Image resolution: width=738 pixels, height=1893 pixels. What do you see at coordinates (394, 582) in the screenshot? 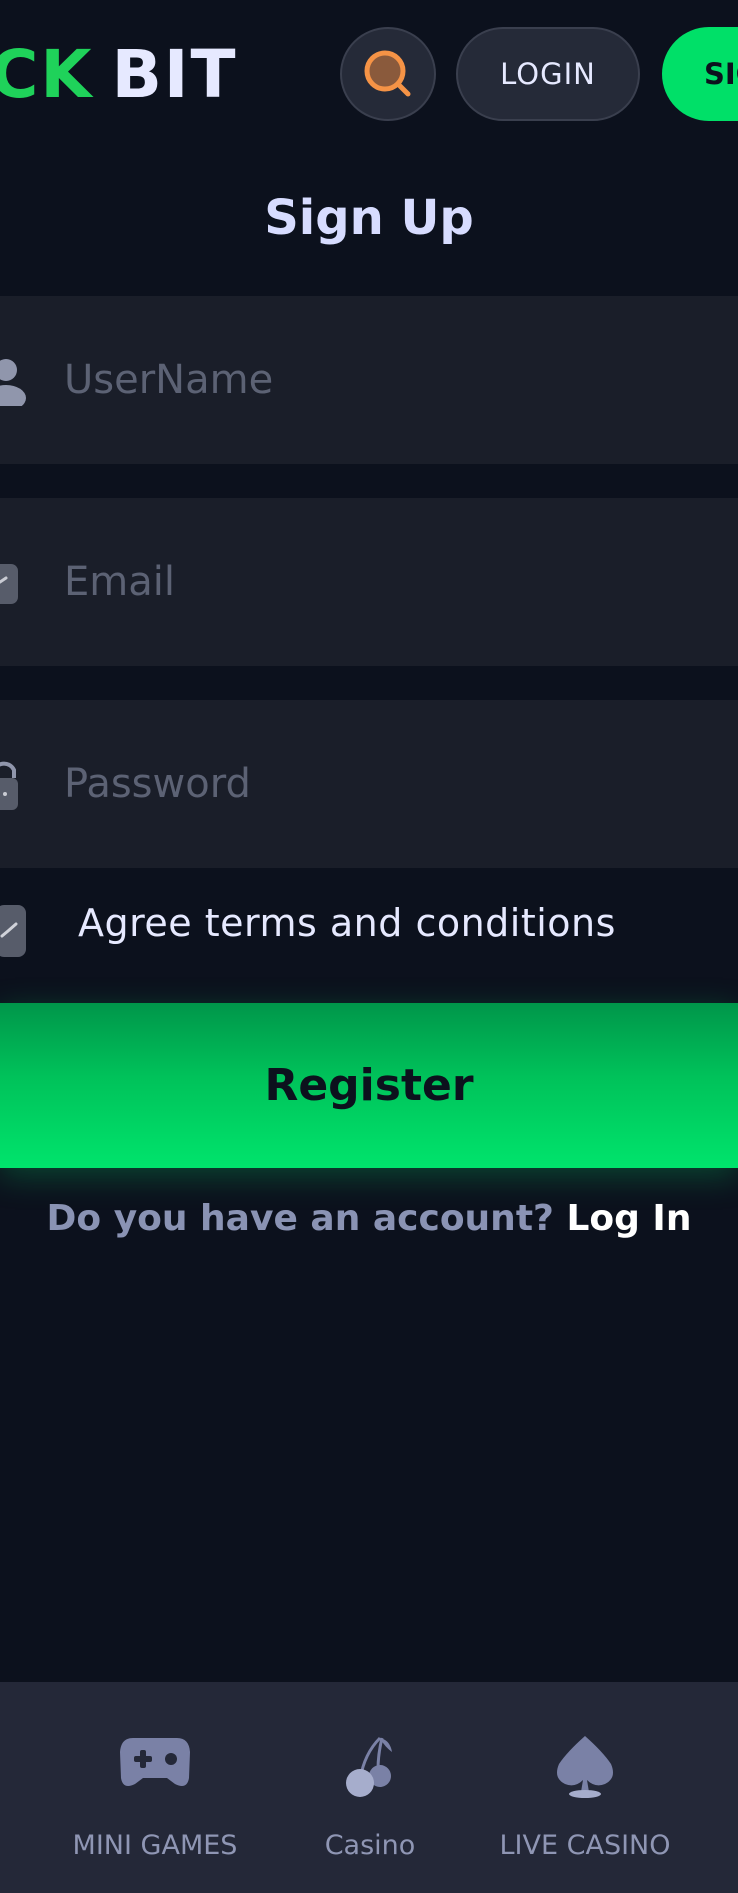
I see `email-field` at bounding box center [394, 582].